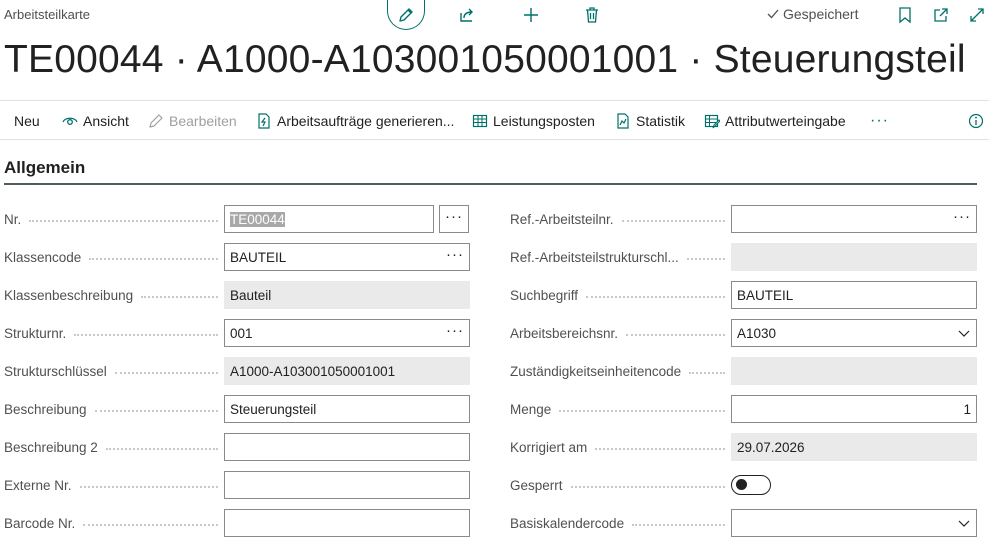 The width and height of the screenshot is (989, 541). What do you see at coordinates (47, 14) in the screenshot?
I see `page-type-caption: Arbeitsteilkarte` at bounding box center [47, 14].